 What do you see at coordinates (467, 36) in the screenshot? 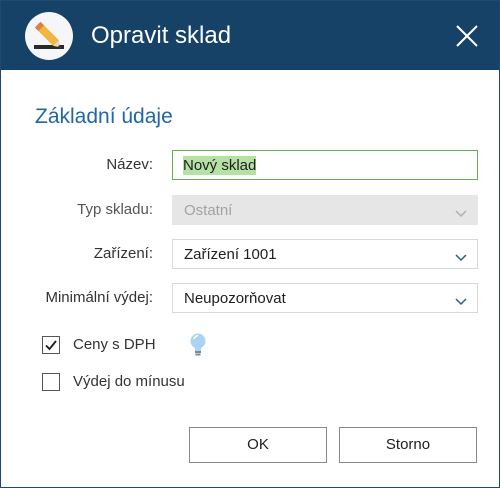
I see `close-icon` at bounding box center [467, 36].